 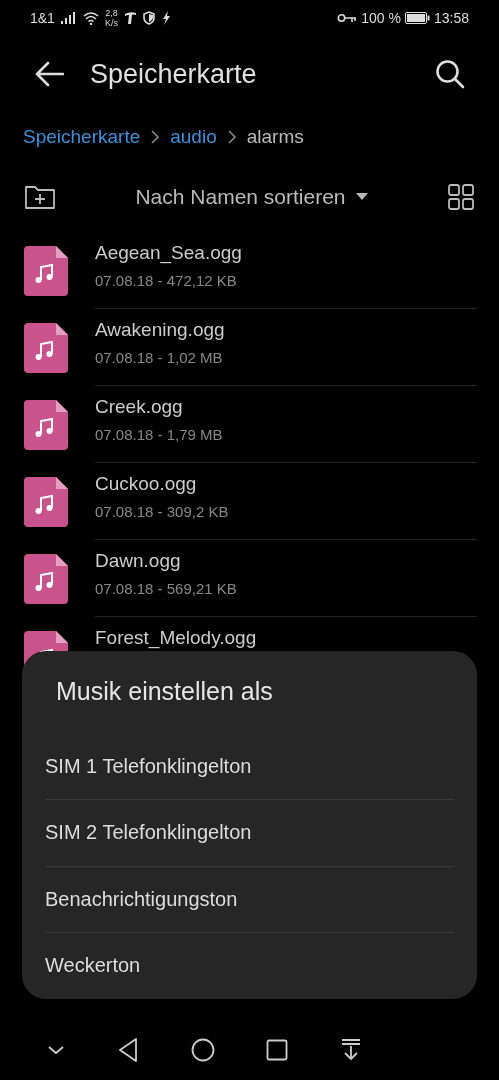 I want to click on file-details: 07.08.18 - 569,21 KB, so click(x=166, y=588).